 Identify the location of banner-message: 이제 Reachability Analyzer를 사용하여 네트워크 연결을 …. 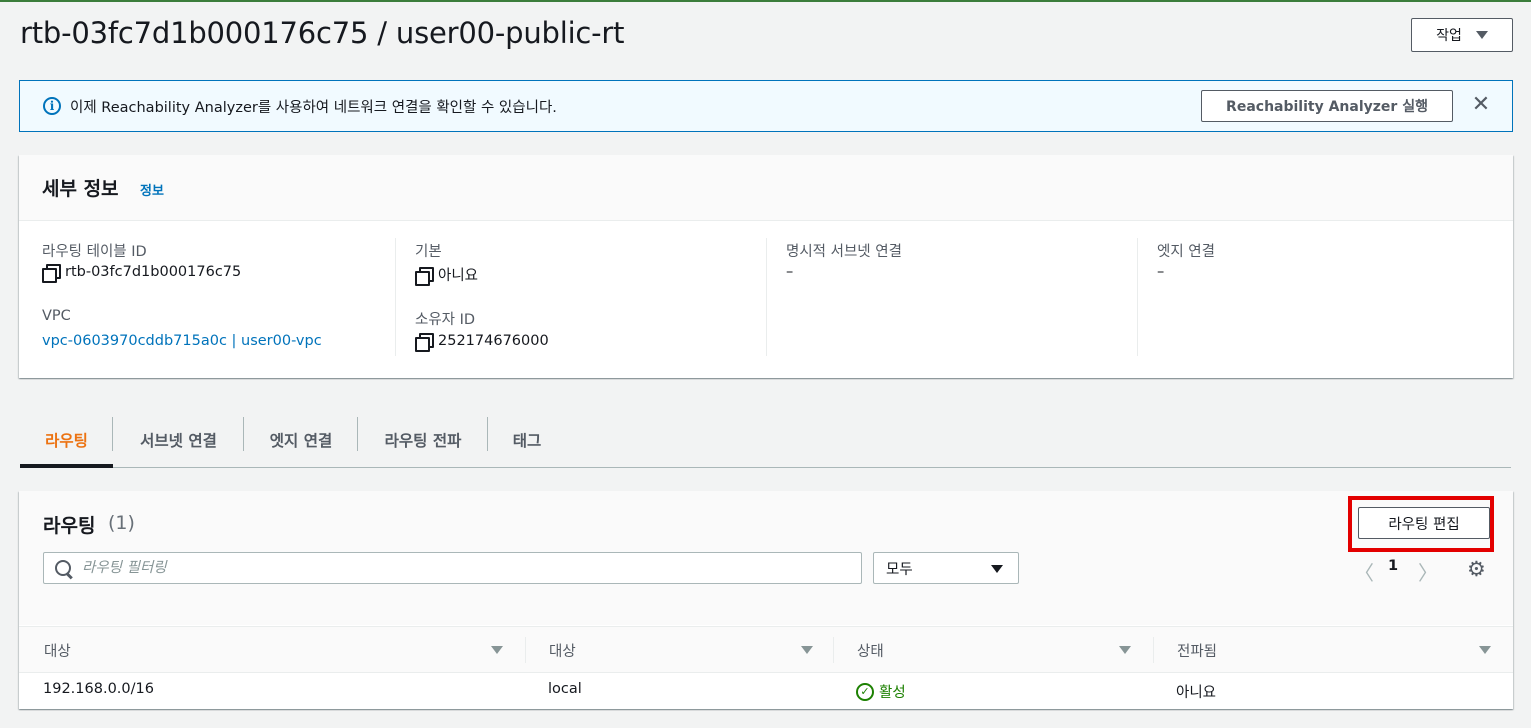
(313, 108).